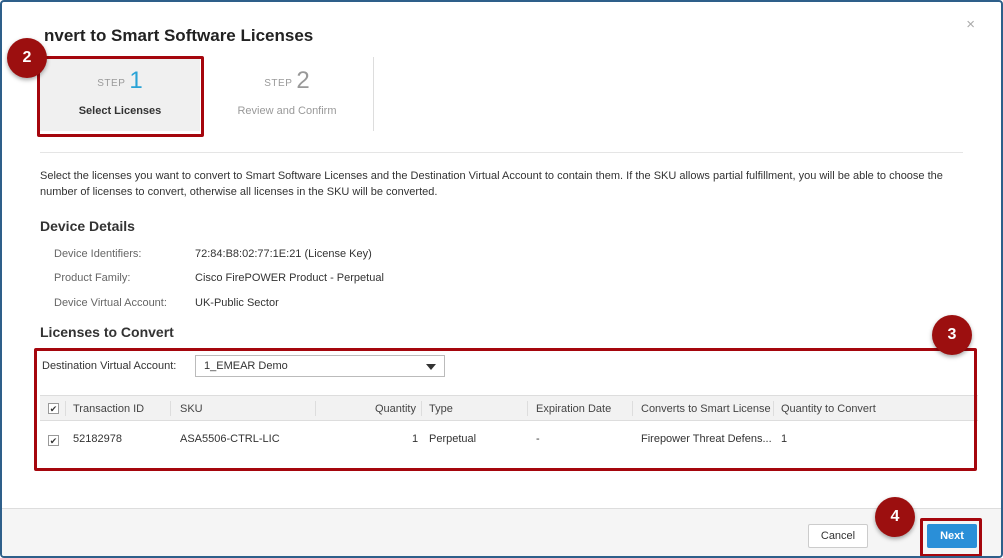 The width and height of the screenshot is (1003, 558). Describe the element at coordinates (320, 366) in the screenshot. I see `destination-account-select: 1_EMEAR Demo` at that location.